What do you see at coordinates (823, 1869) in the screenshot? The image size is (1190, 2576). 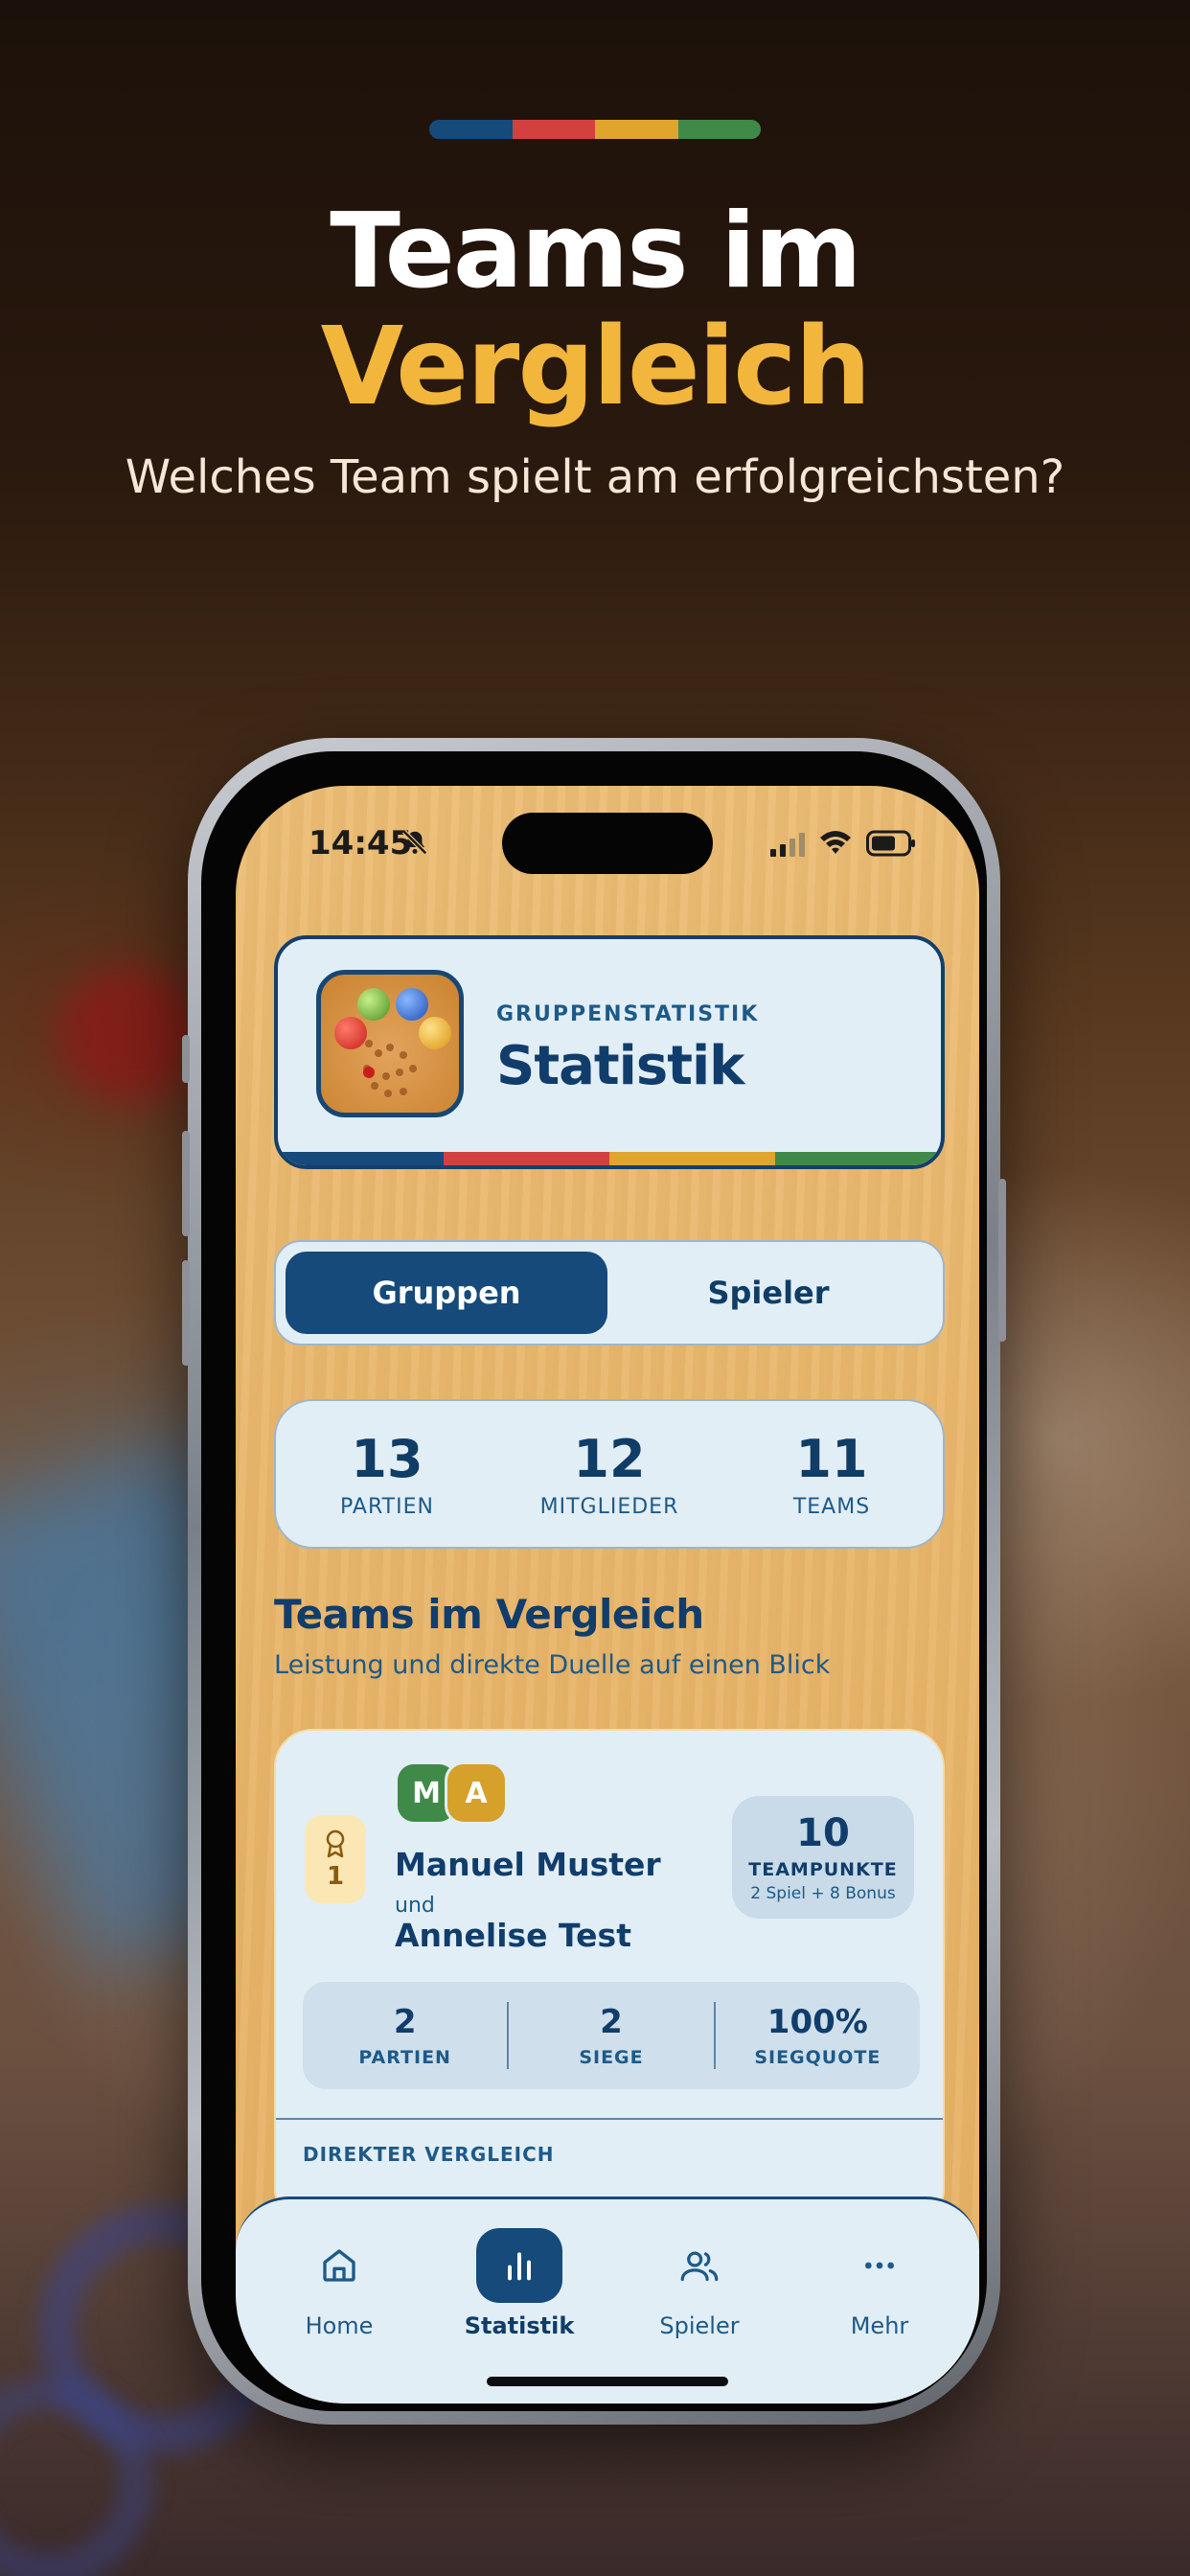 I see `team-points-label: TEAMPUNKTE` at bounding box center [823, 1869].